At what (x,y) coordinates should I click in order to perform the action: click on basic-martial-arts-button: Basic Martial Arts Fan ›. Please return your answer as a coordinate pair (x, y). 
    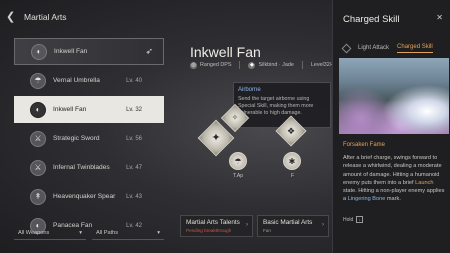
    Looking at the image, I should click on (293, 226).